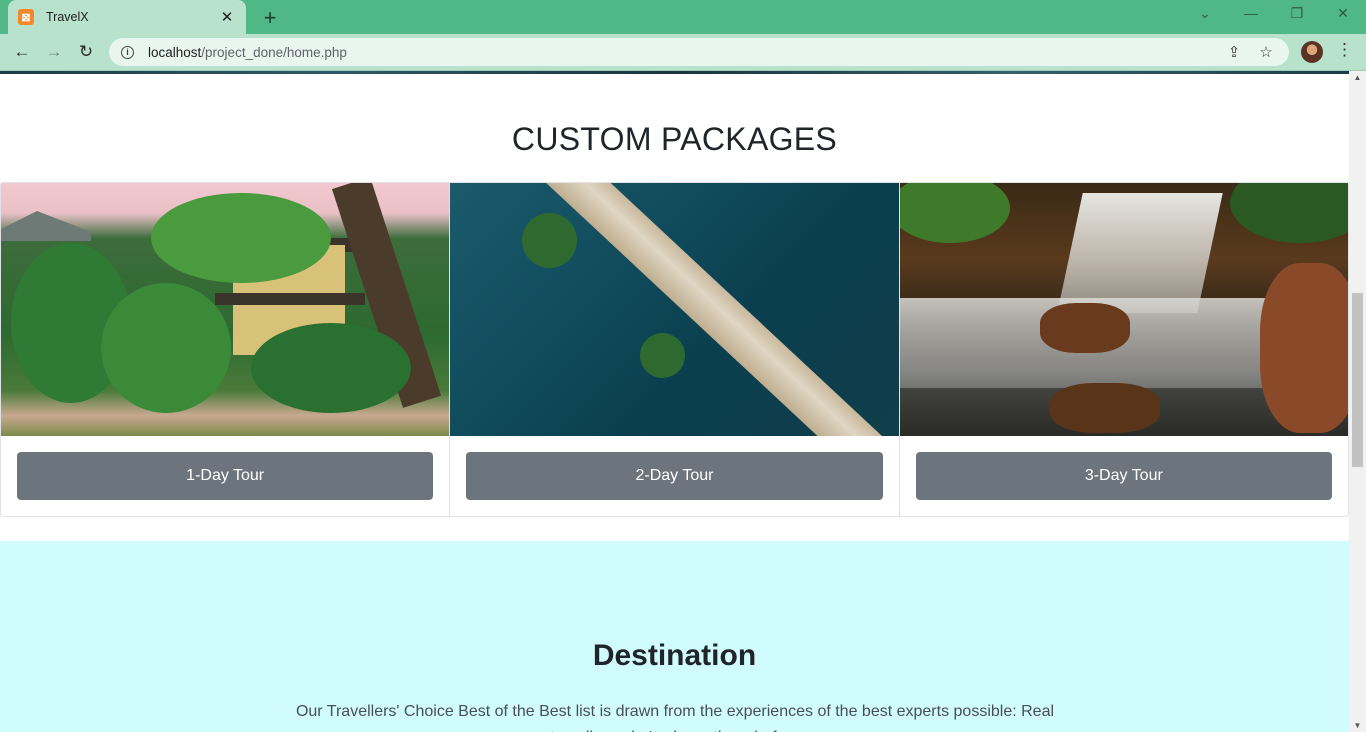 The image size is (1366, 732). Describe the element at coordinates (1123, 309) in the screenshot. I see `waterfall-image` at that location.